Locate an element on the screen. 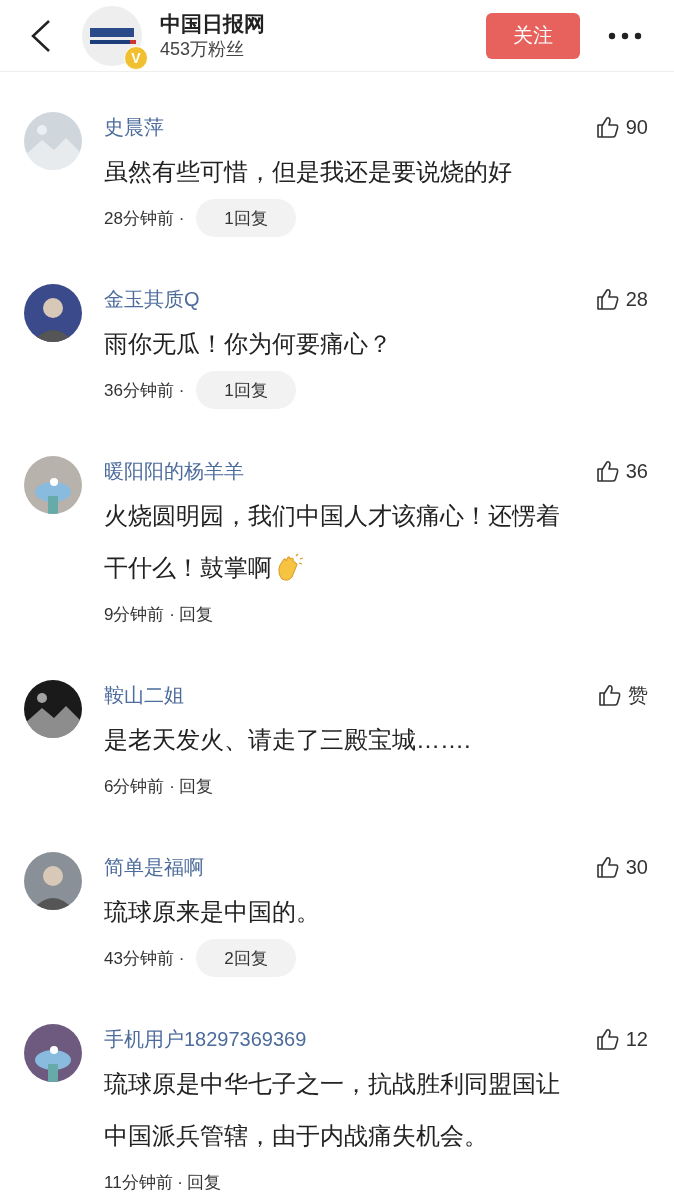 Image resolution: width=674 pixels, height=1200 pixels. like-button: 30 is located at coordinates (621, 867).